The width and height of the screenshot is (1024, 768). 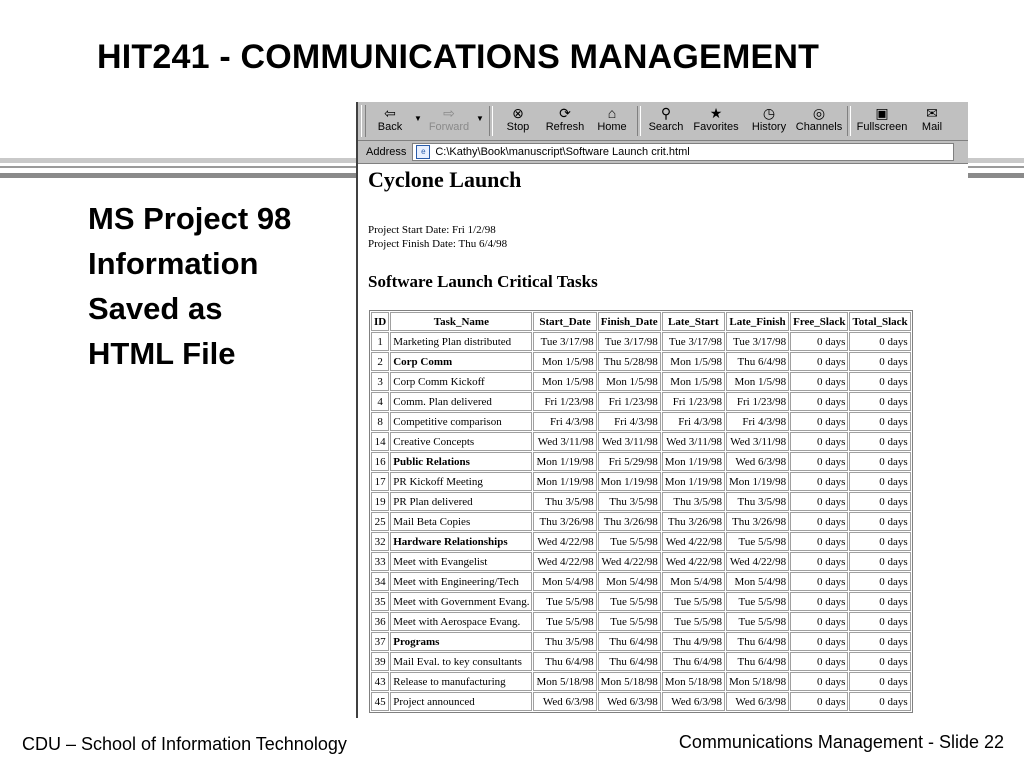 I want to click on history-button: ◷ History, so click(x=769, y=120).